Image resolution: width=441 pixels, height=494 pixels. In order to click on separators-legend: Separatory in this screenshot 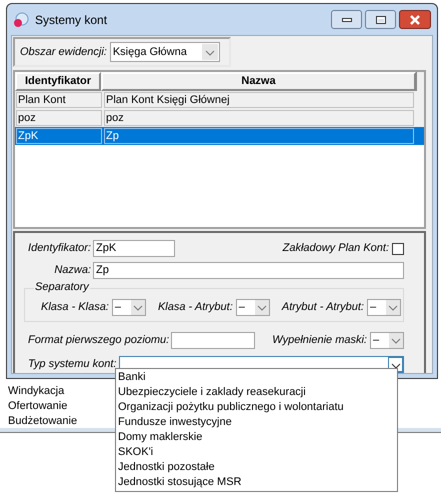, I will do `click(62, 287)`.